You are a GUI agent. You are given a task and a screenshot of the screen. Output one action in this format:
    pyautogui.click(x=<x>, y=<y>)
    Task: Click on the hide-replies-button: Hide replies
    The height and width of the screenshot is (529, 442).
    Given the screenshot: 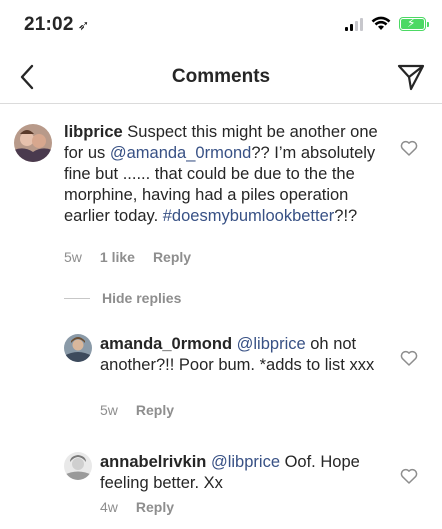 What is the action you would take?
    pyautogui.click(x=122, y=298)
    